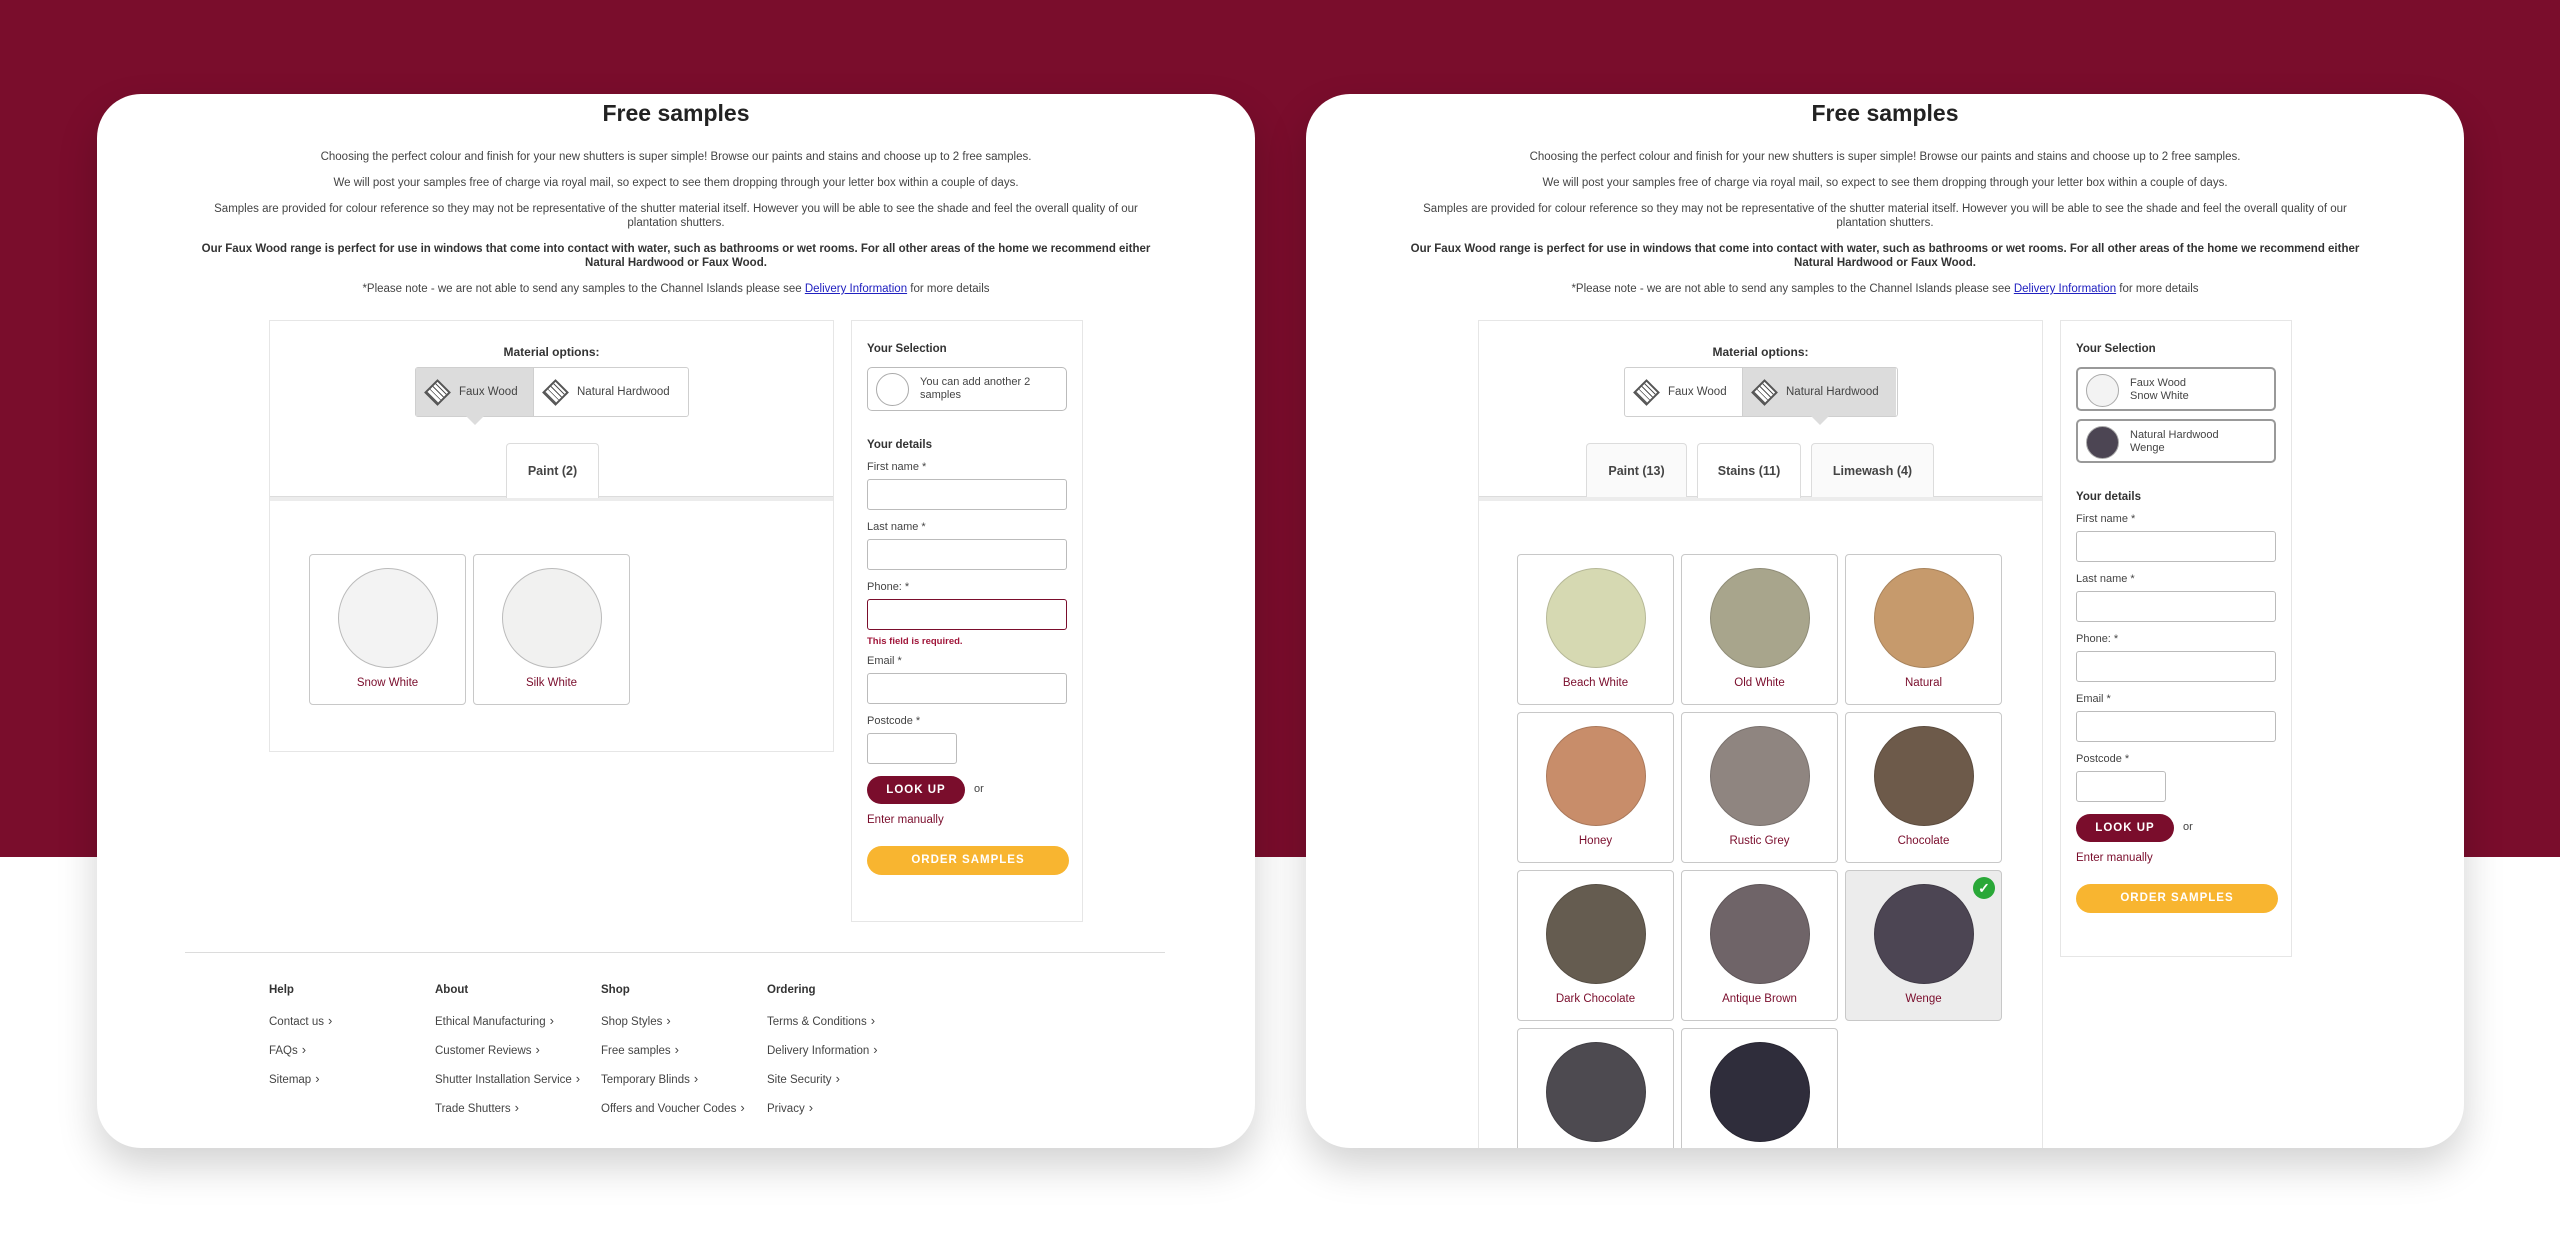 The height and width of the screenshot is (1242, 2560). What do you see at coordinates (675, 952) in the screenshot?
I see `footer-divider` at bounding box center [675, 952].